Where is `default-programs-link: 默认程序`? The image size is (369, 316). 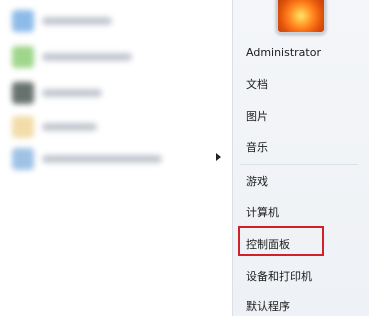
default-programs-link: 默认程序 is located at coordinates (268, 307).